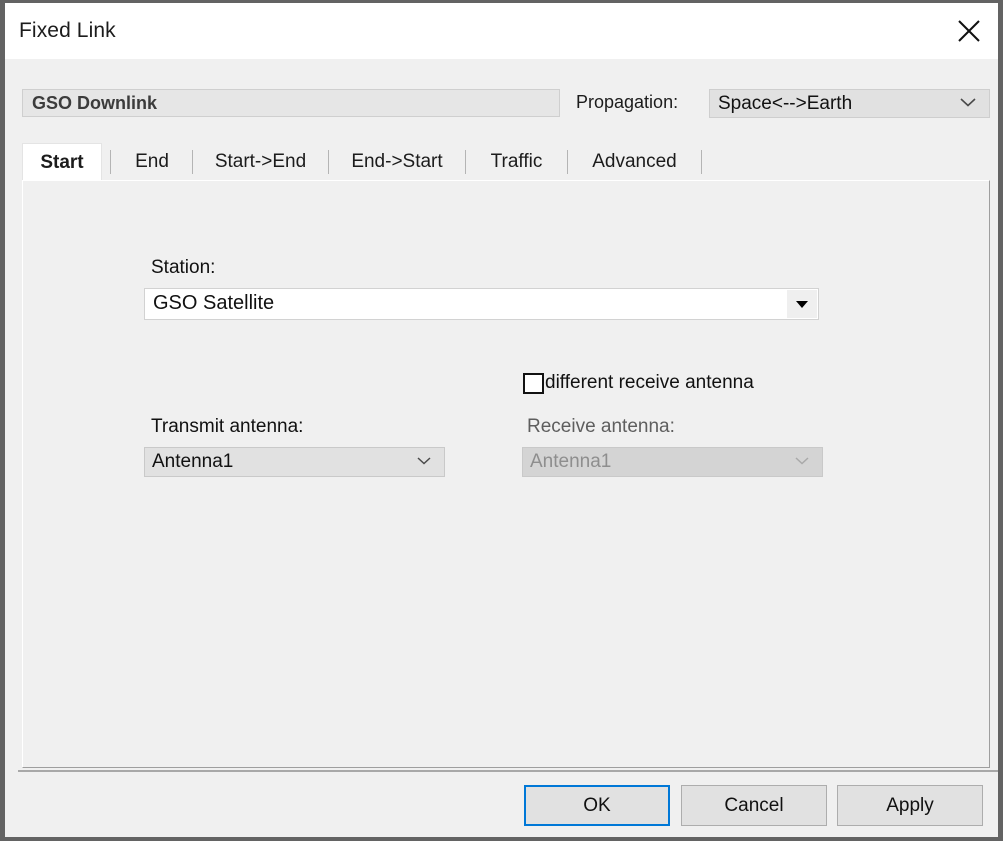 This screenshot has height=841, width=1003. I want to click on link-name-field: GSO Downlink, so click(291, 103).